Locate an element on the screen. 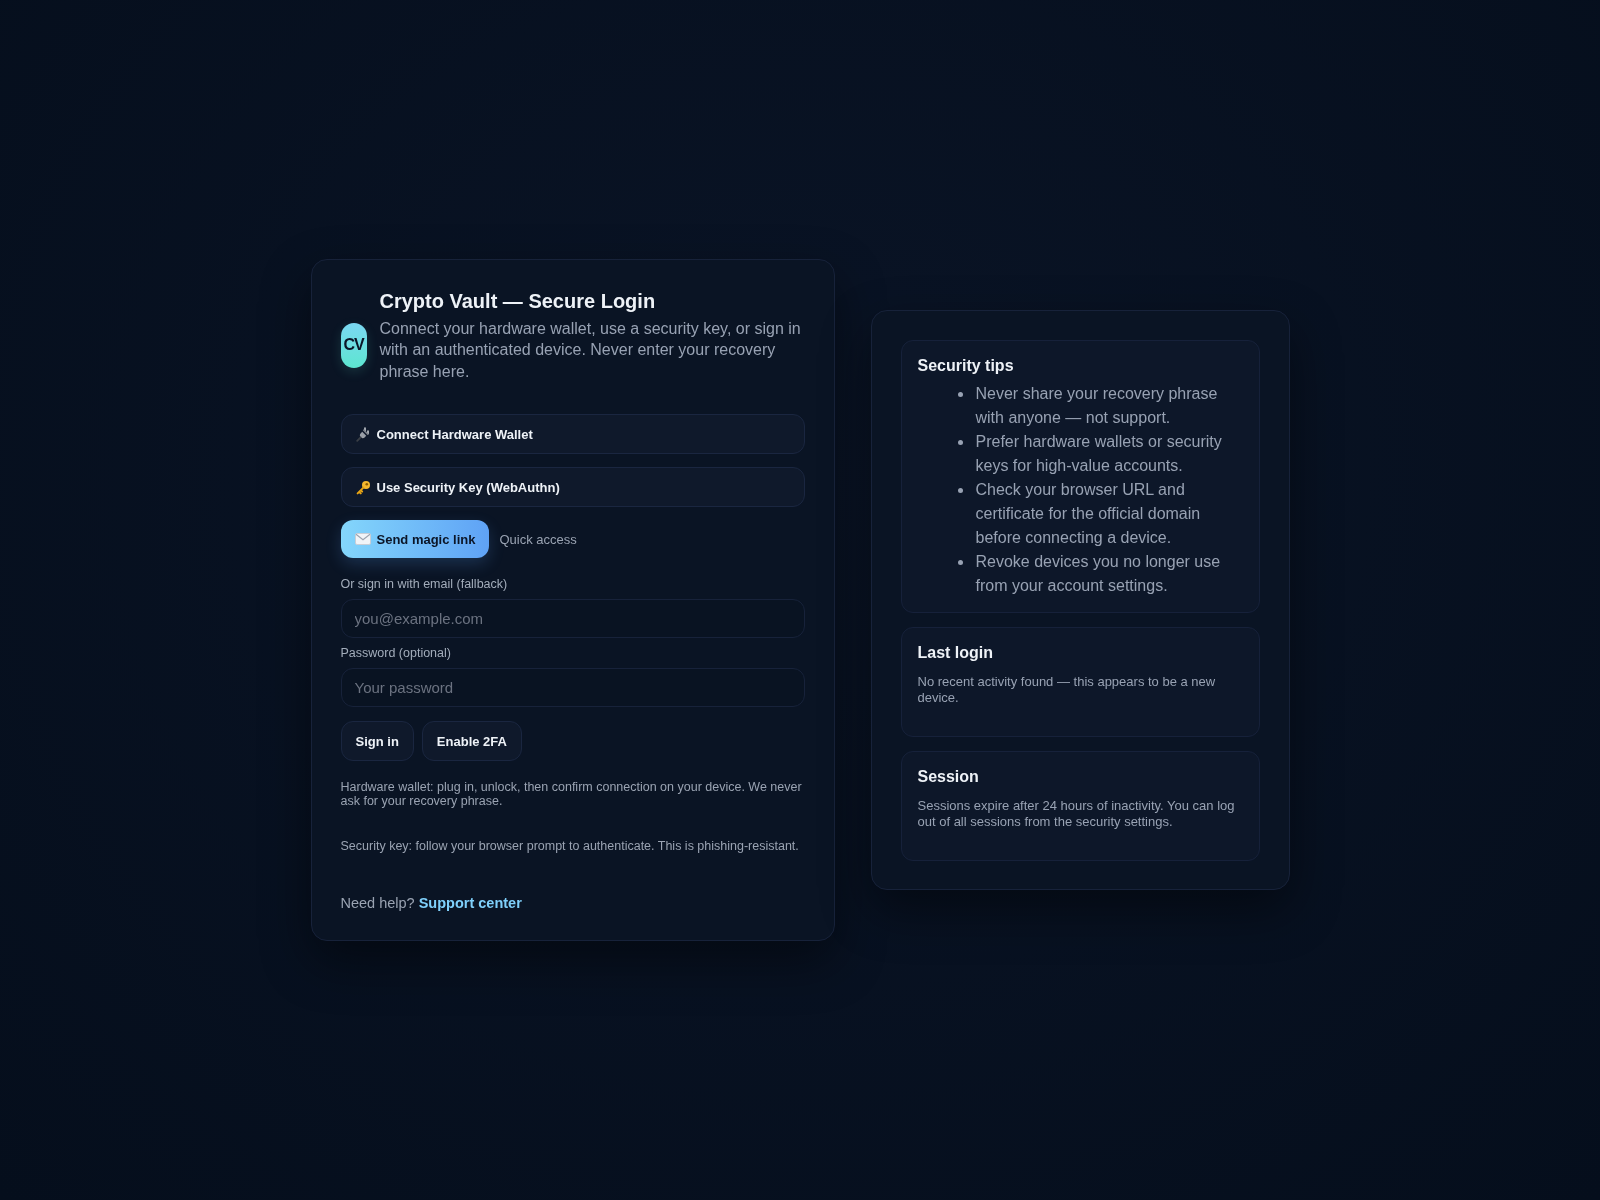 The height and width of the screenshot is (1200, 1600). email-field: you@example.com is located at coordinates (572, 619).